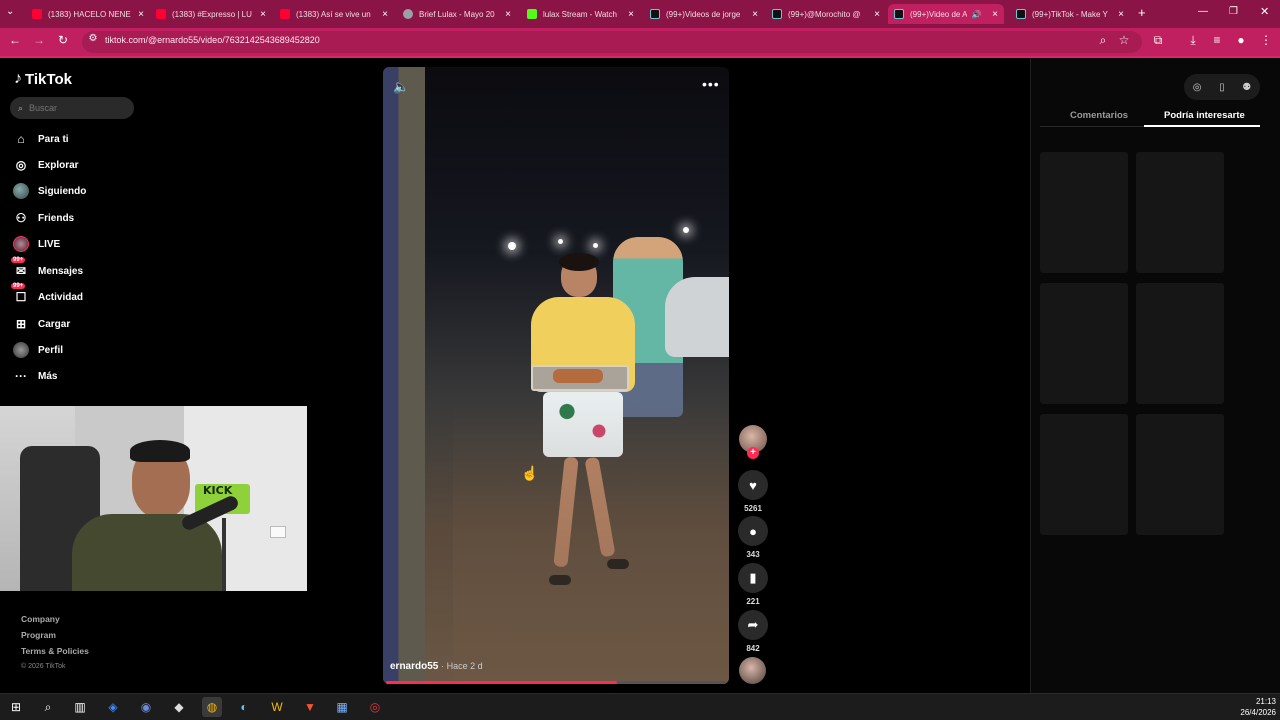 The width and height of the screenshot is (1280, 720). I want to click on upload-icon: ⊞, so click(21, 324).